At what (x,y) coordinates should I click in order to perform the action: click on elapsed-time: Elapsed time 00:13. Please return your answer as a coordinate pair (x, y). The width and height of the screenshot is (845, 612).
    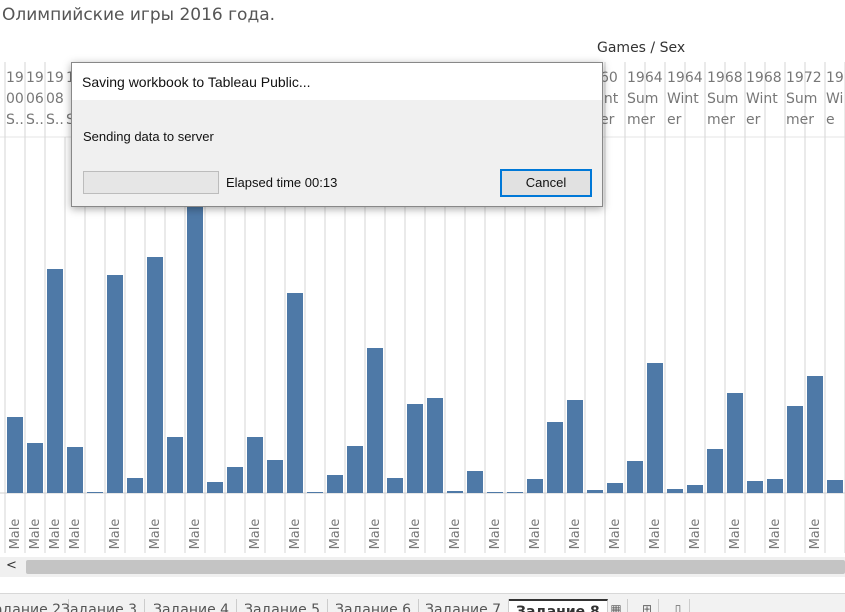
    Looking at the image, I should click on (282, 182).